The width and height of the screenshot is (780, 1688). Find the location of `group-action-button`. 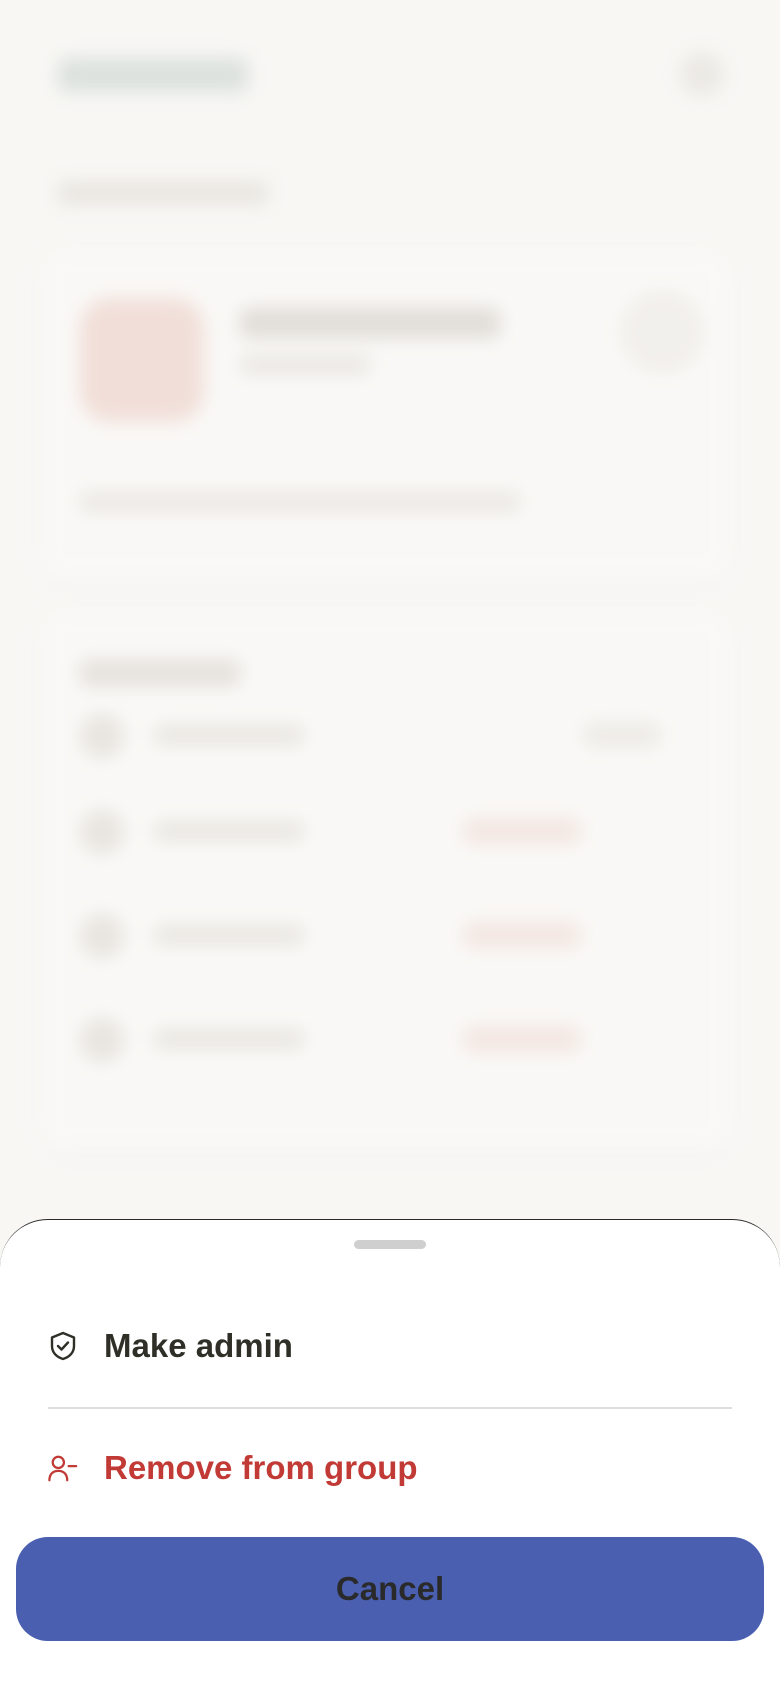

group-action-button is located at coordinates (662, 332).